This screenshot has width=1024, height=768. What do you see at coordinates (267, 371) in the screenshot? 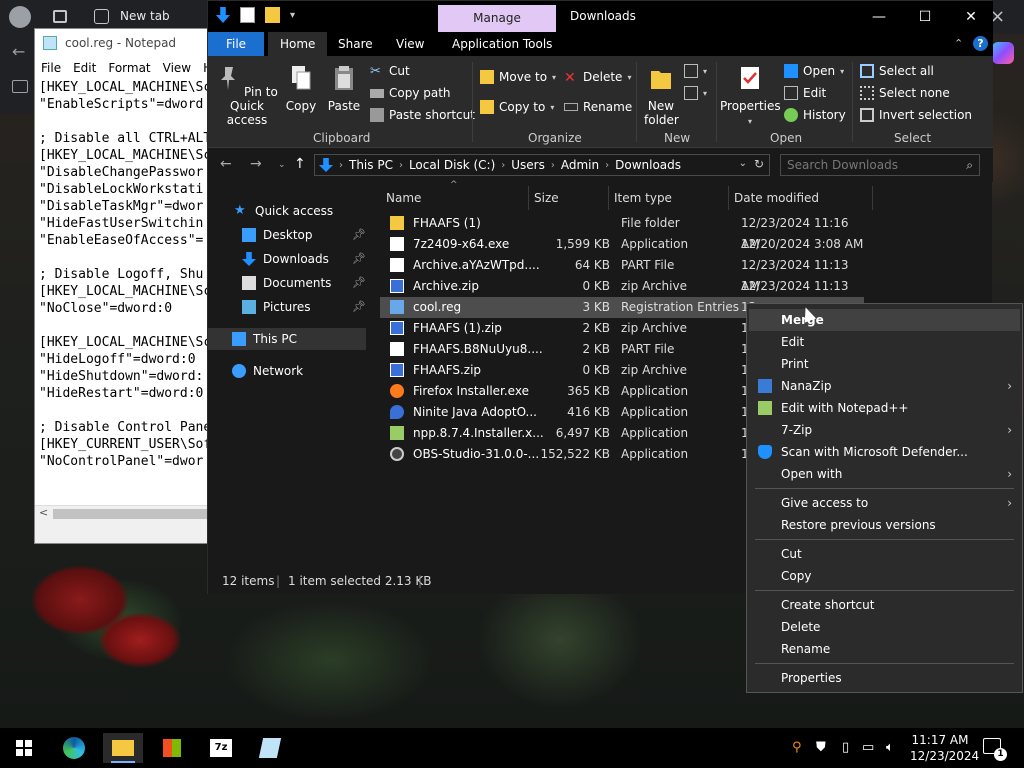
I see `nav-network: Network` at bounding box center [267, 371].